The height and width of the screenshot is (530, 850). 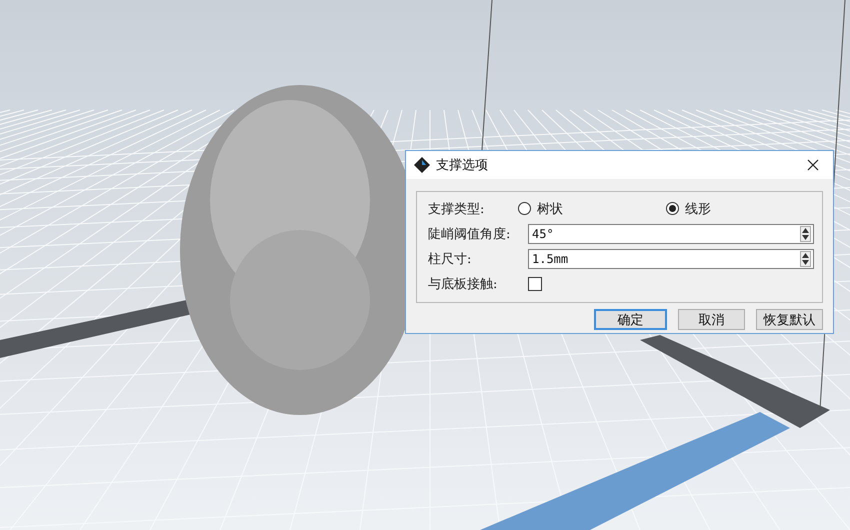 I want to click on radio-option: 树状, so click(x=592, y=209).